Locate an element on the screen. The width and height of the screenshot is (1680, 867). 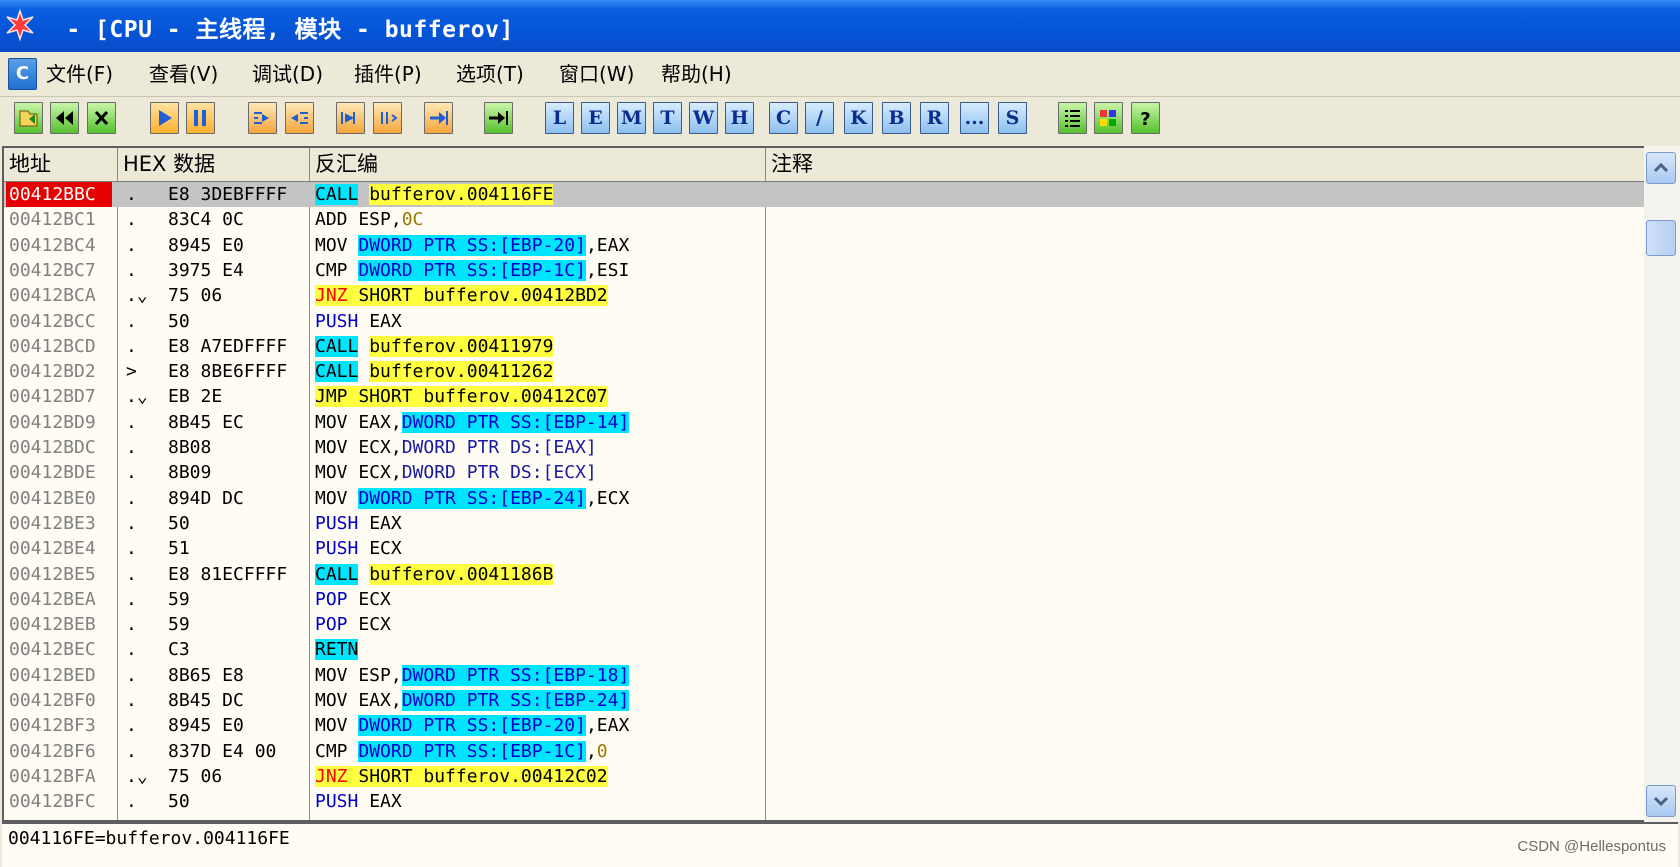
disasm-cell: MOV DWORD PTR SS:[EBP-24],ECX is located at coordinates (472, 498).